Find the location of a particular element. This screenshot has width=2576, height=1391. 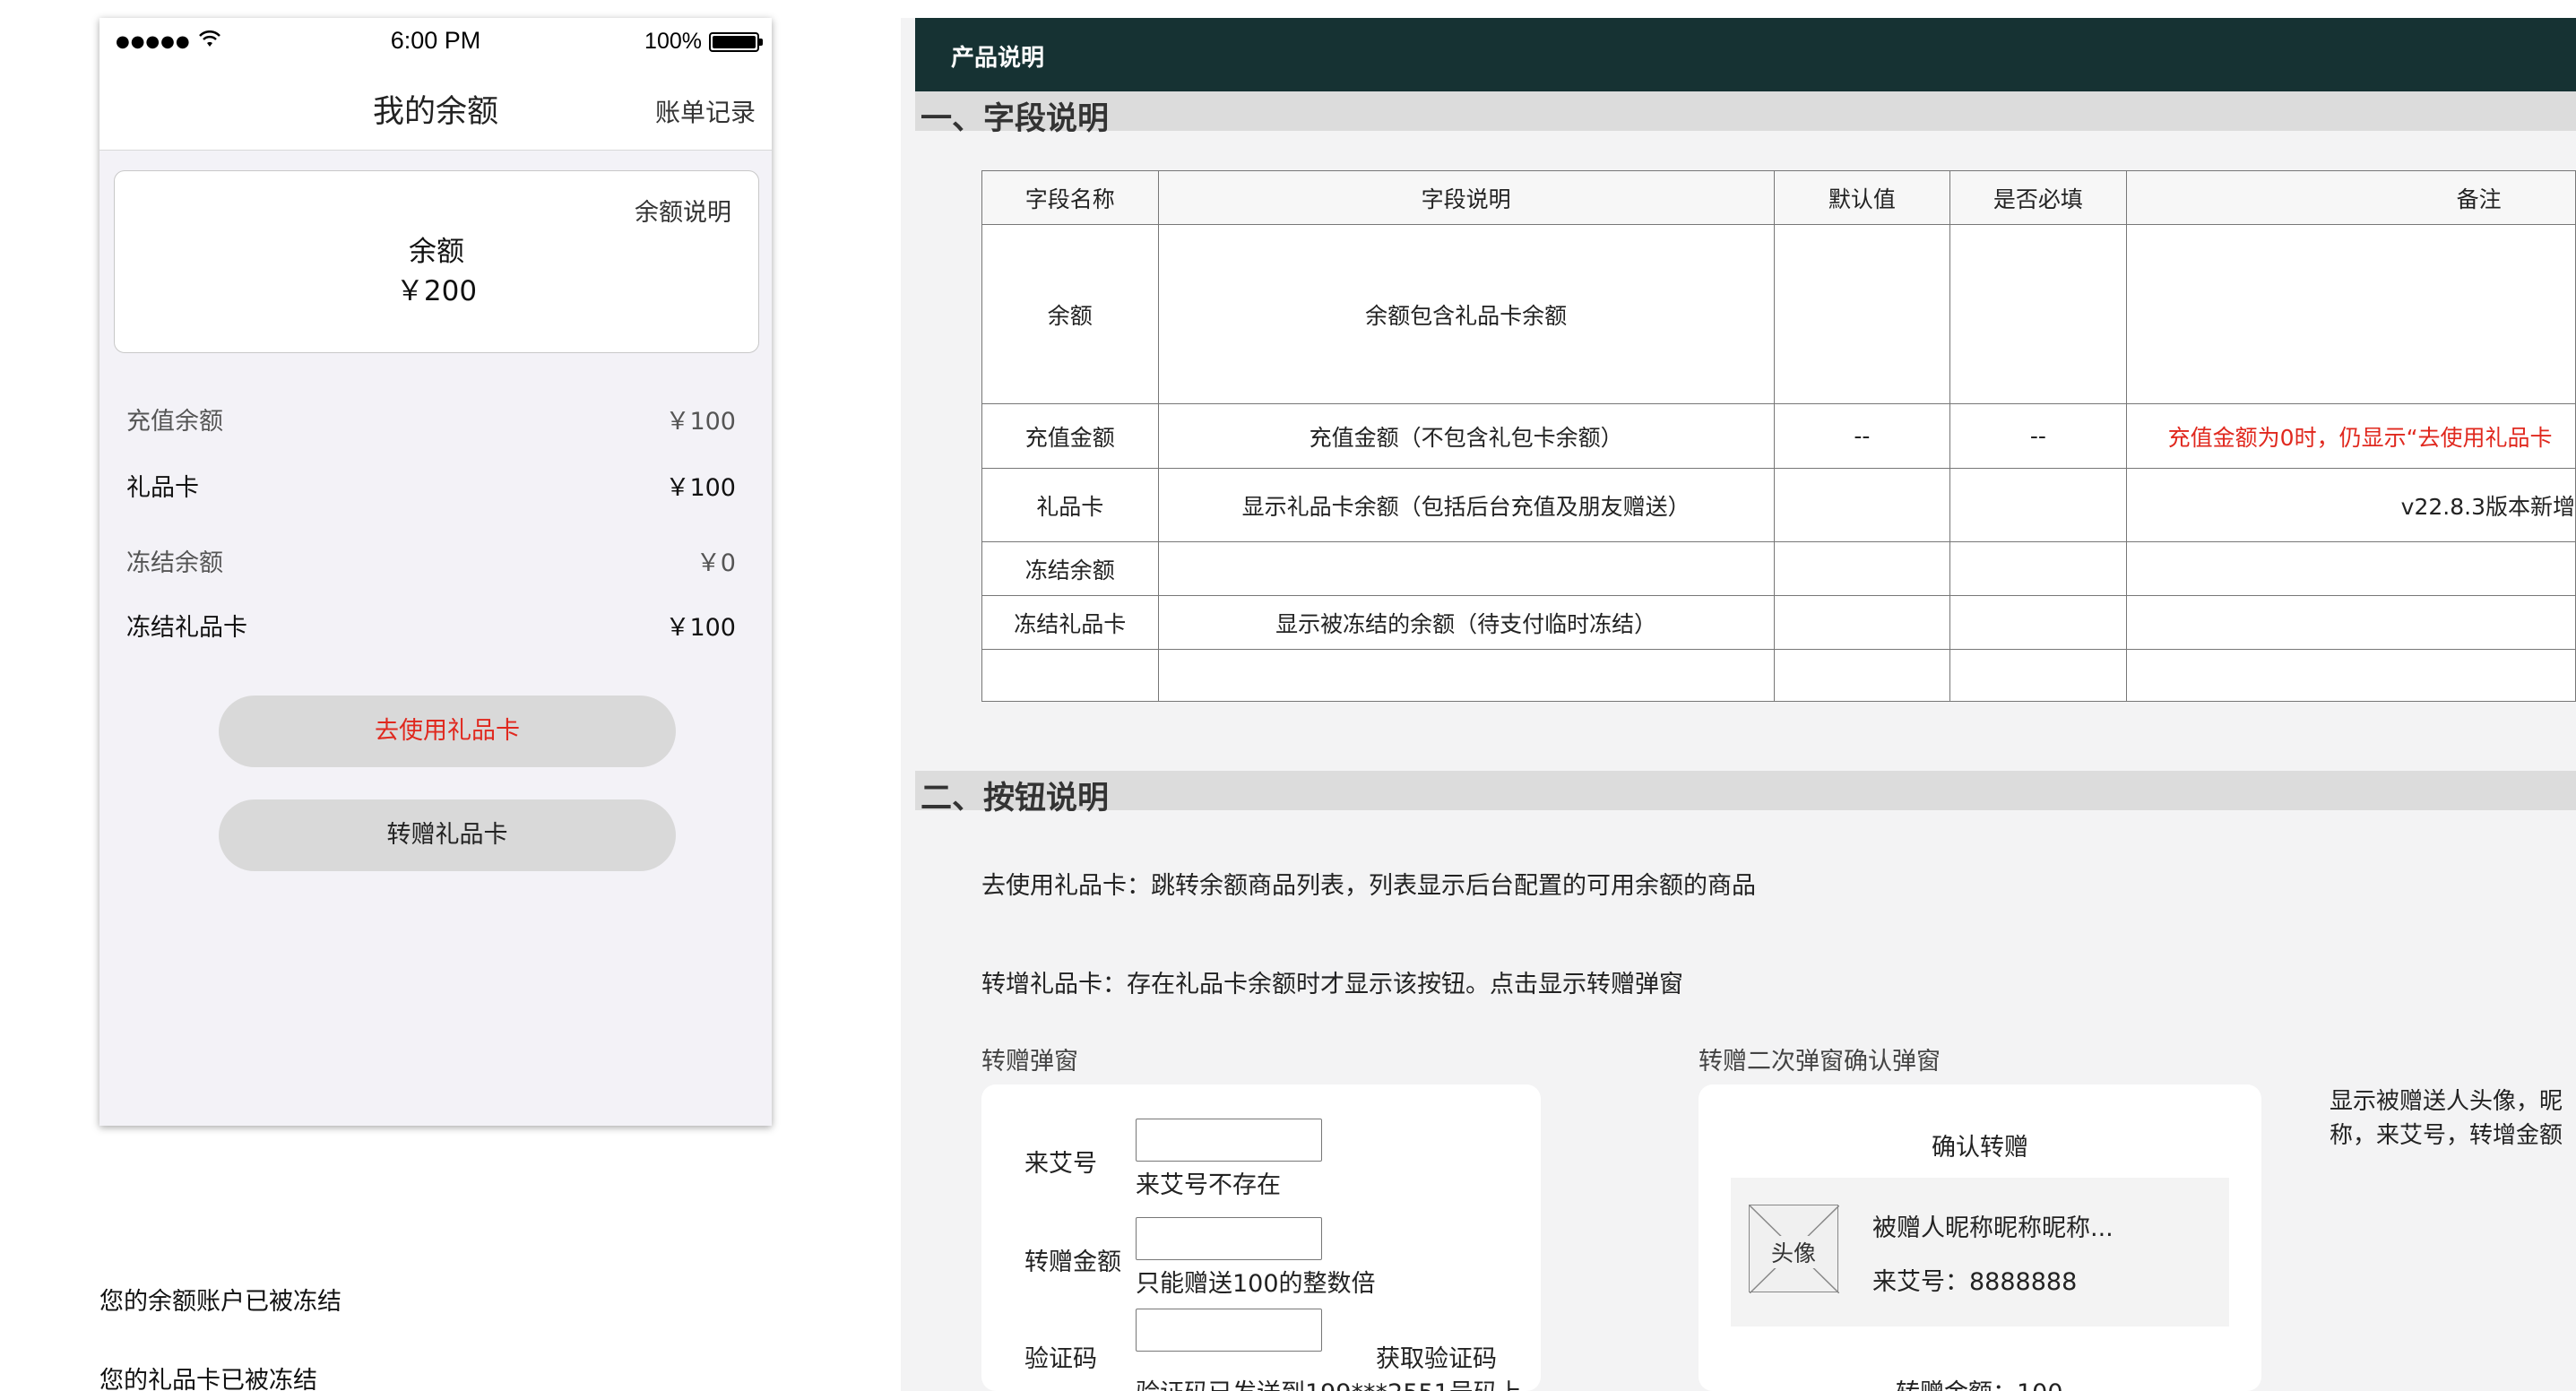

table-cell: 显示被冻结的余额（待支付临时冻结） is located at coordinates (1466, 622).